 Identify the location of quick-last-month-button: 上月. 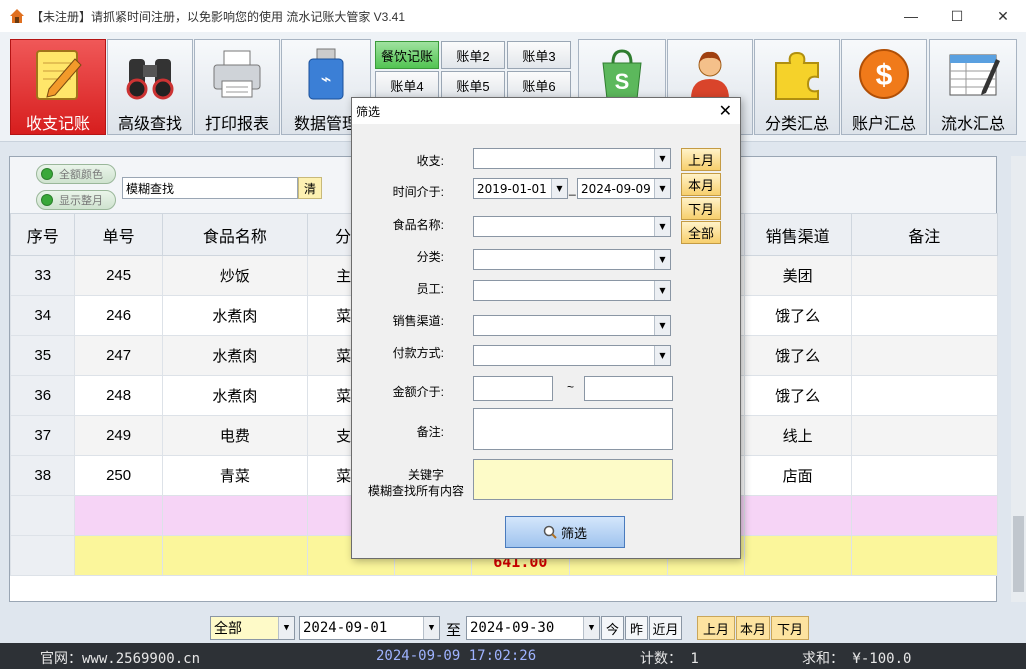
(701, 159).